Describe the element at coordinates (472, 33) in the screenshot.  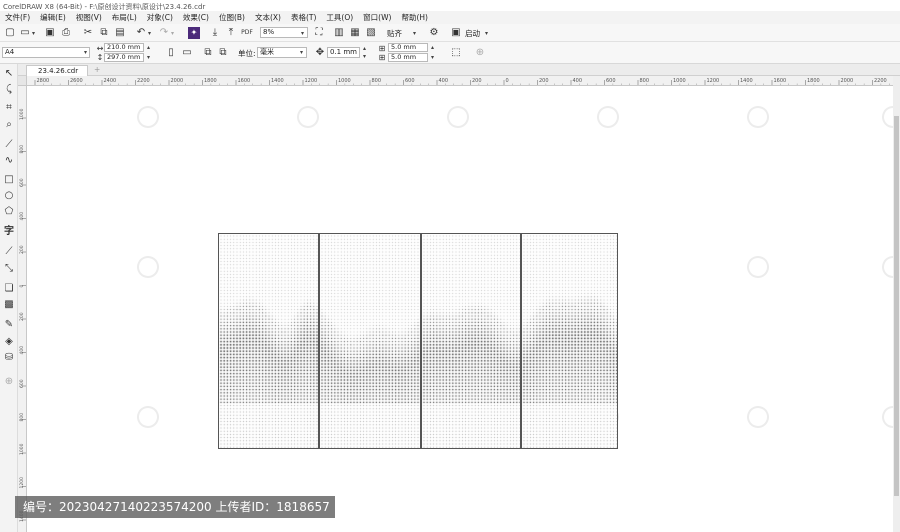
I see `launch-label: 启动` at that location.